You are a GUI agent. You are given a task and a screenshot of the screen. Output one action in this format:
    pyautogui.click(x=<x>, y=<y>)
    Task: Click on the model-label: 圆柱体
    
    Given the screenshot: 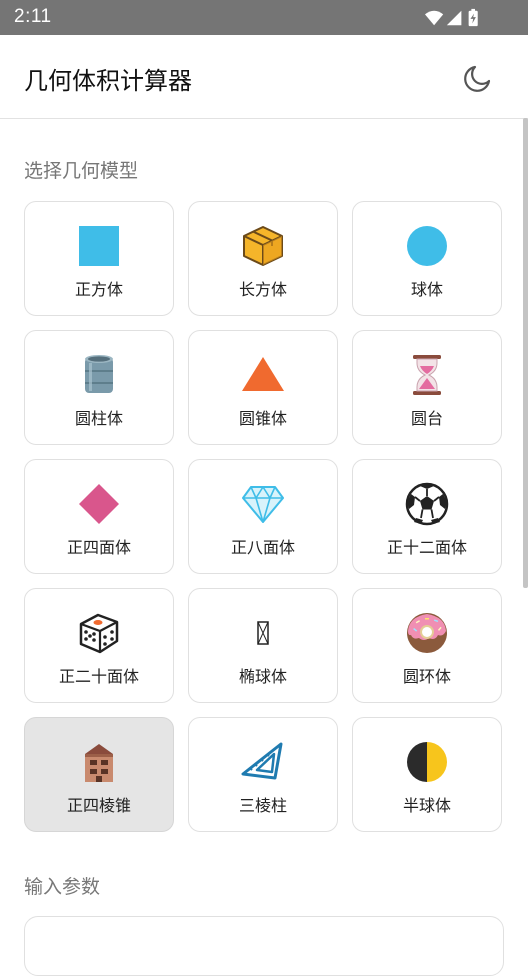 What is the action you would take?
    pyautogui.click(x=98, y=418)
    